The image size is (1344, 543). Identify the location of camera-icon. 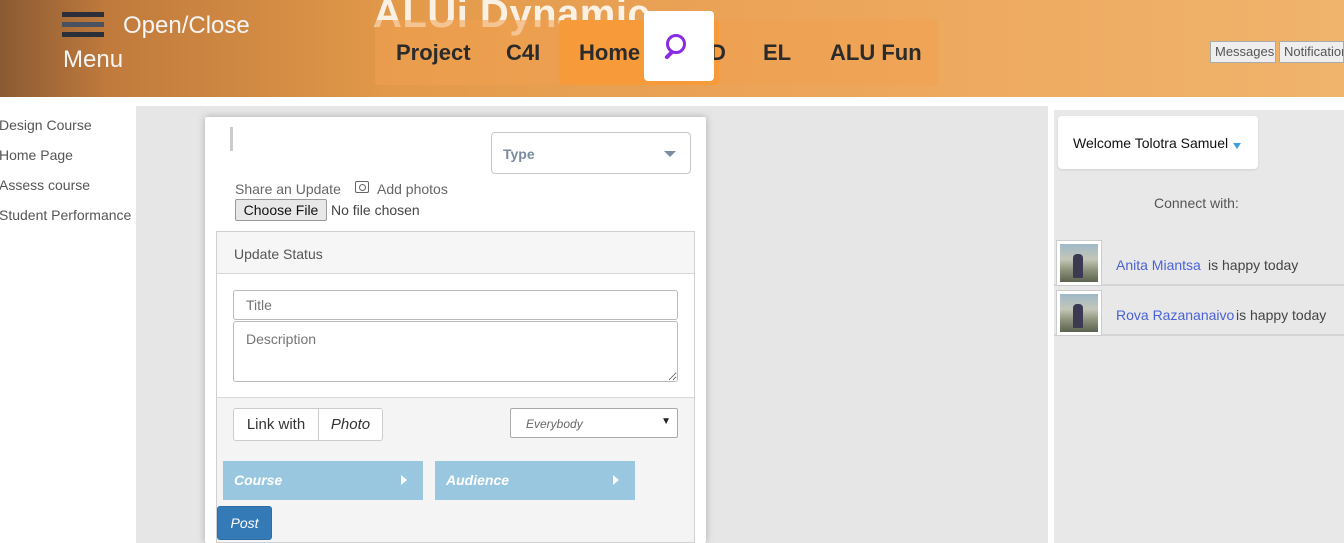
(362, 187).